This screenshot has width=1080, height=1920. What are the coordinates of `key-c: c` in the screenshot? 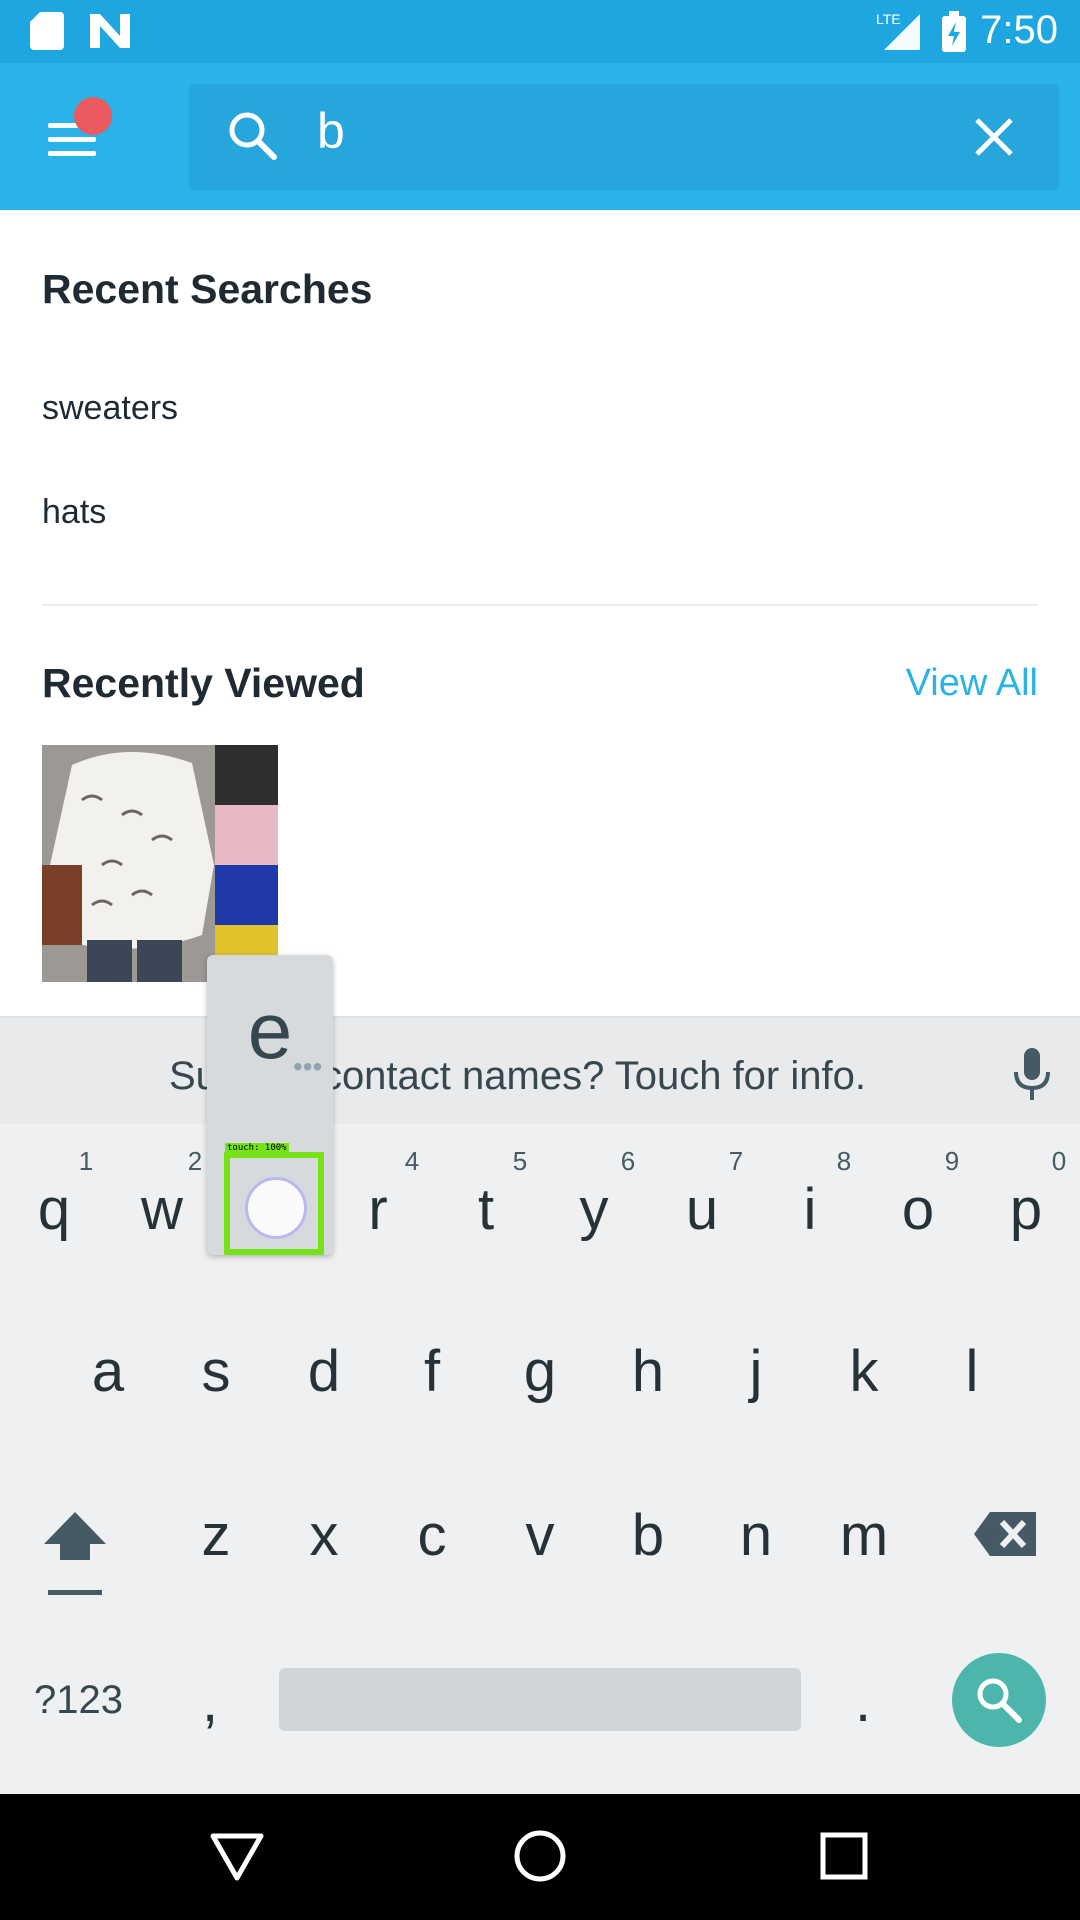 It's located at (432, 1535).